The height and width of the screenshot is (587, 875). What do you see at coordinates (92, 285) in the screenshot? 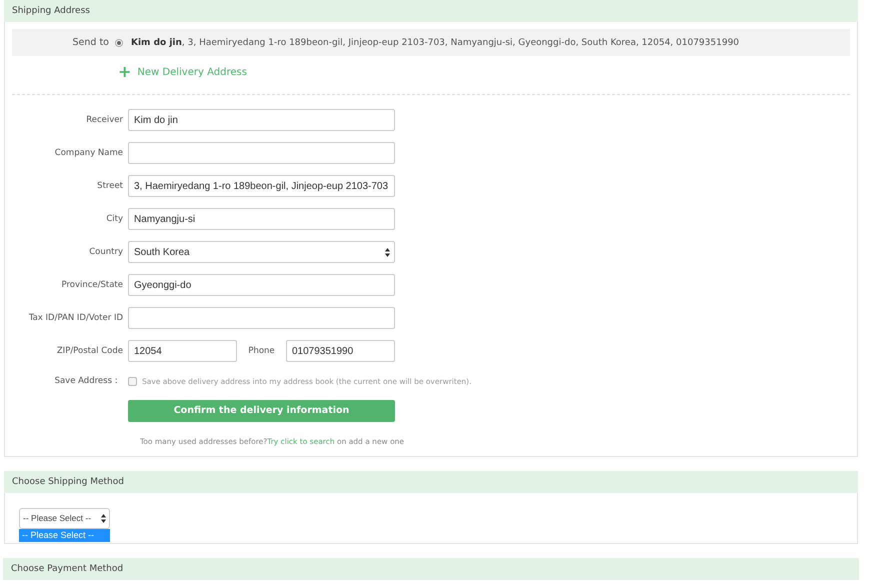
I see `field-label: Province/State` at bounding box center [92, 285].